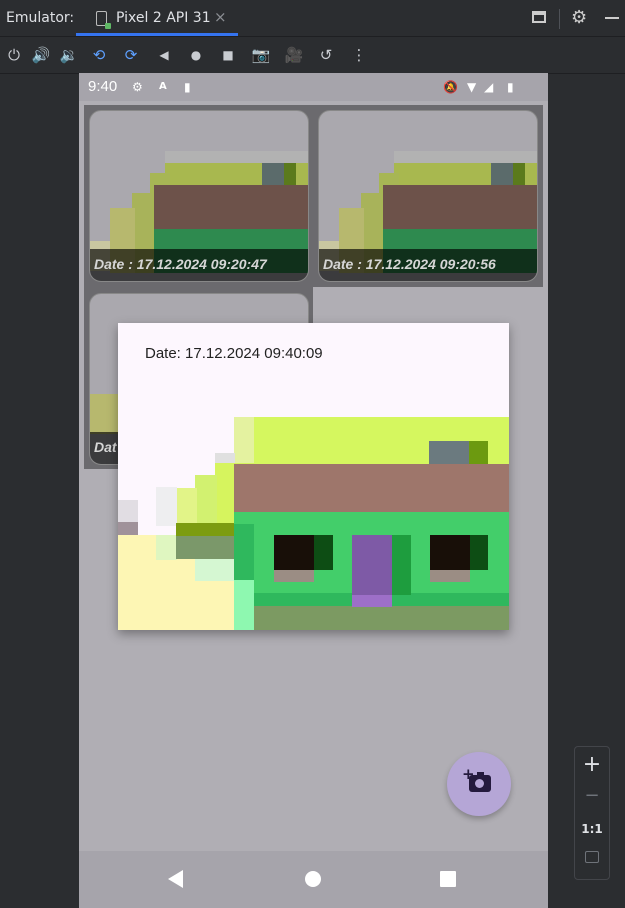 This screenshot has width=625, height=908. I want to click on dialog-title: Date: 17.12.2024 09:40:09, so click(234, 353).